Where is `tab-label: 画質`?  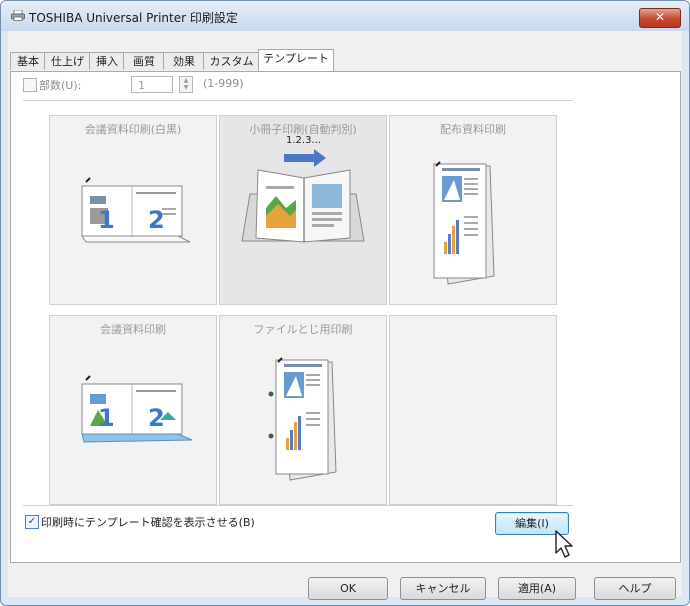
tab-label: 画質 is located at coordinates (144, 61).